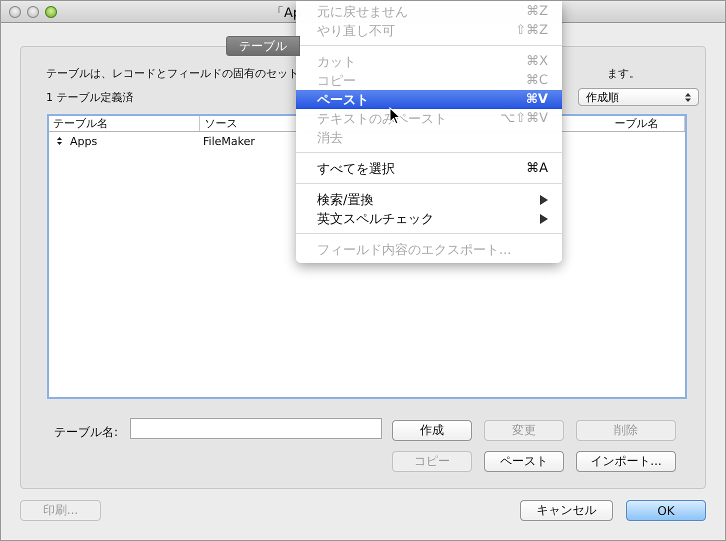 This screenshot has height=541, width=726. What do you see at coordinates (638, 97) in the screenshot?
I see `sort-dropdown: 作成順` at bounding box center [638, 97].